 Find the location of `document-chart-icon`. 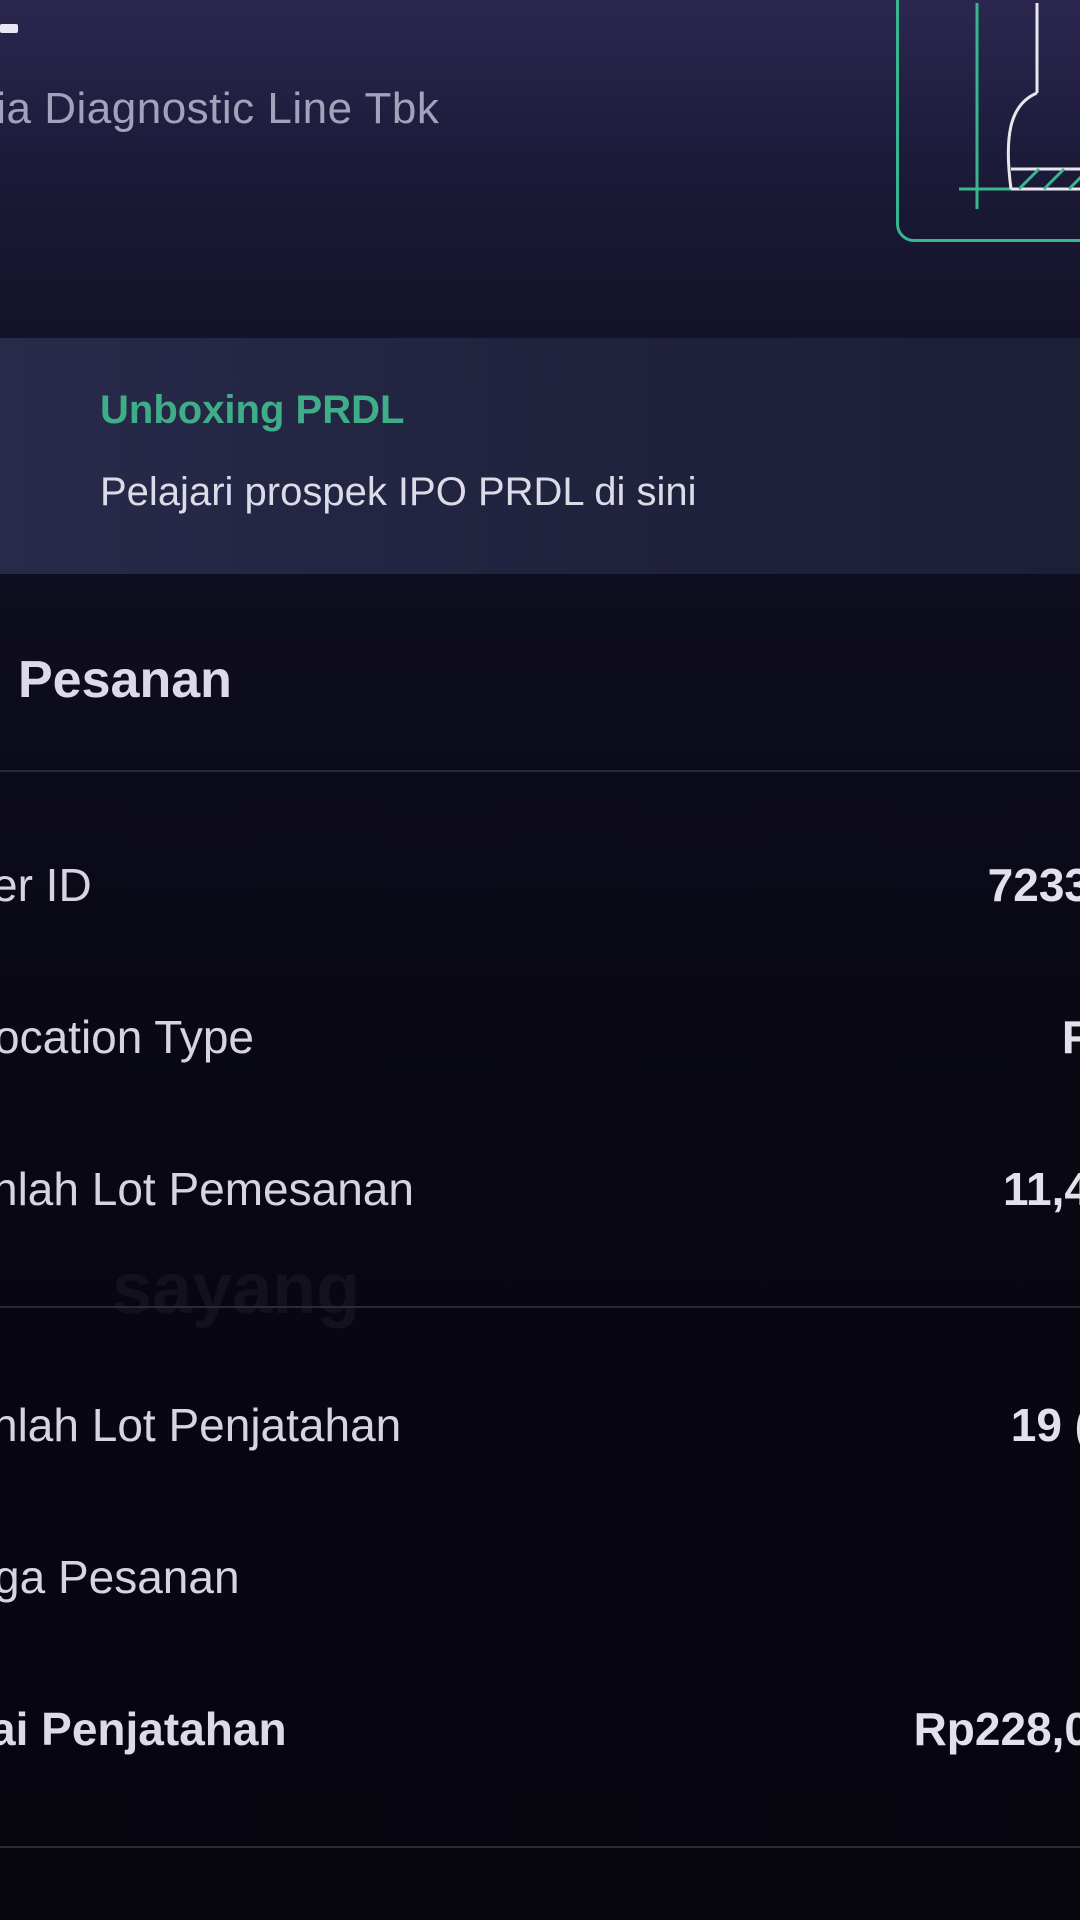

document-chart-icon is located at coordinates (988, 121).